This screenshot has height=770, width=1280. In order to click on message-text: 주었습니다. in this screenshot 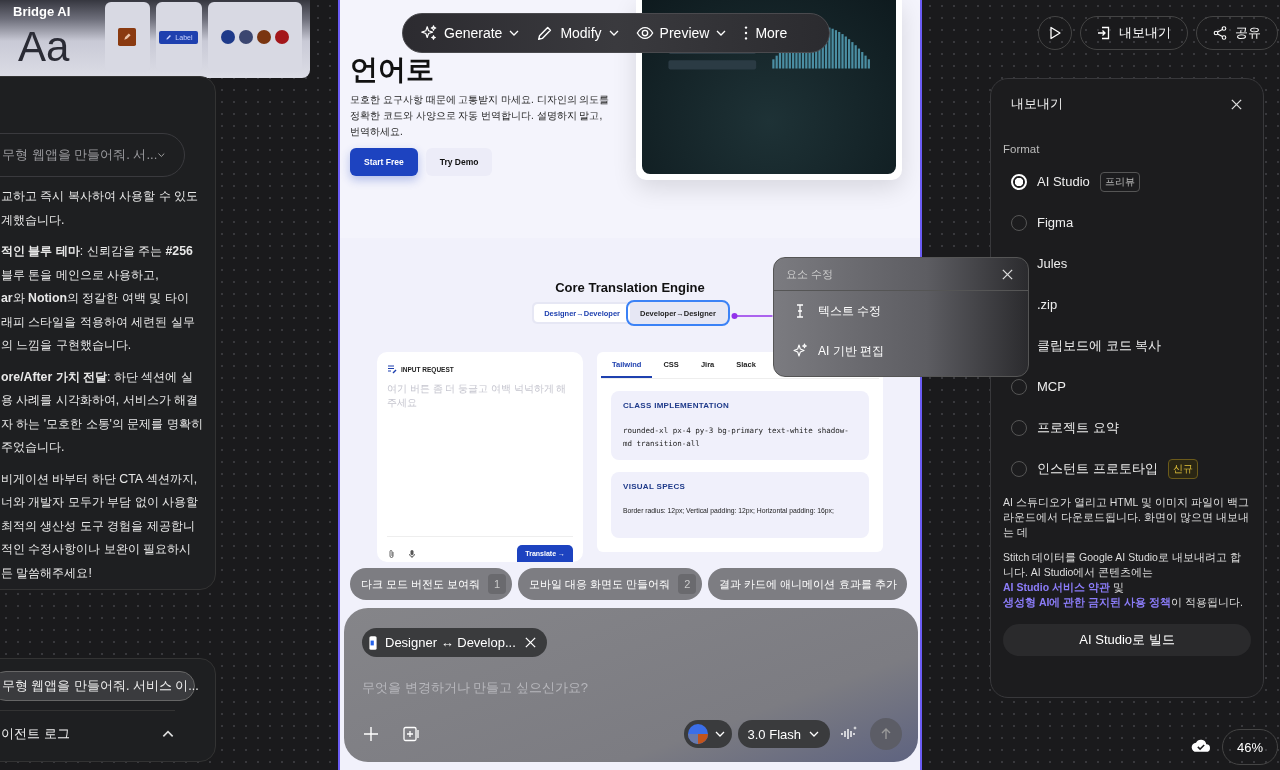, I will do `click(33, 447)`.